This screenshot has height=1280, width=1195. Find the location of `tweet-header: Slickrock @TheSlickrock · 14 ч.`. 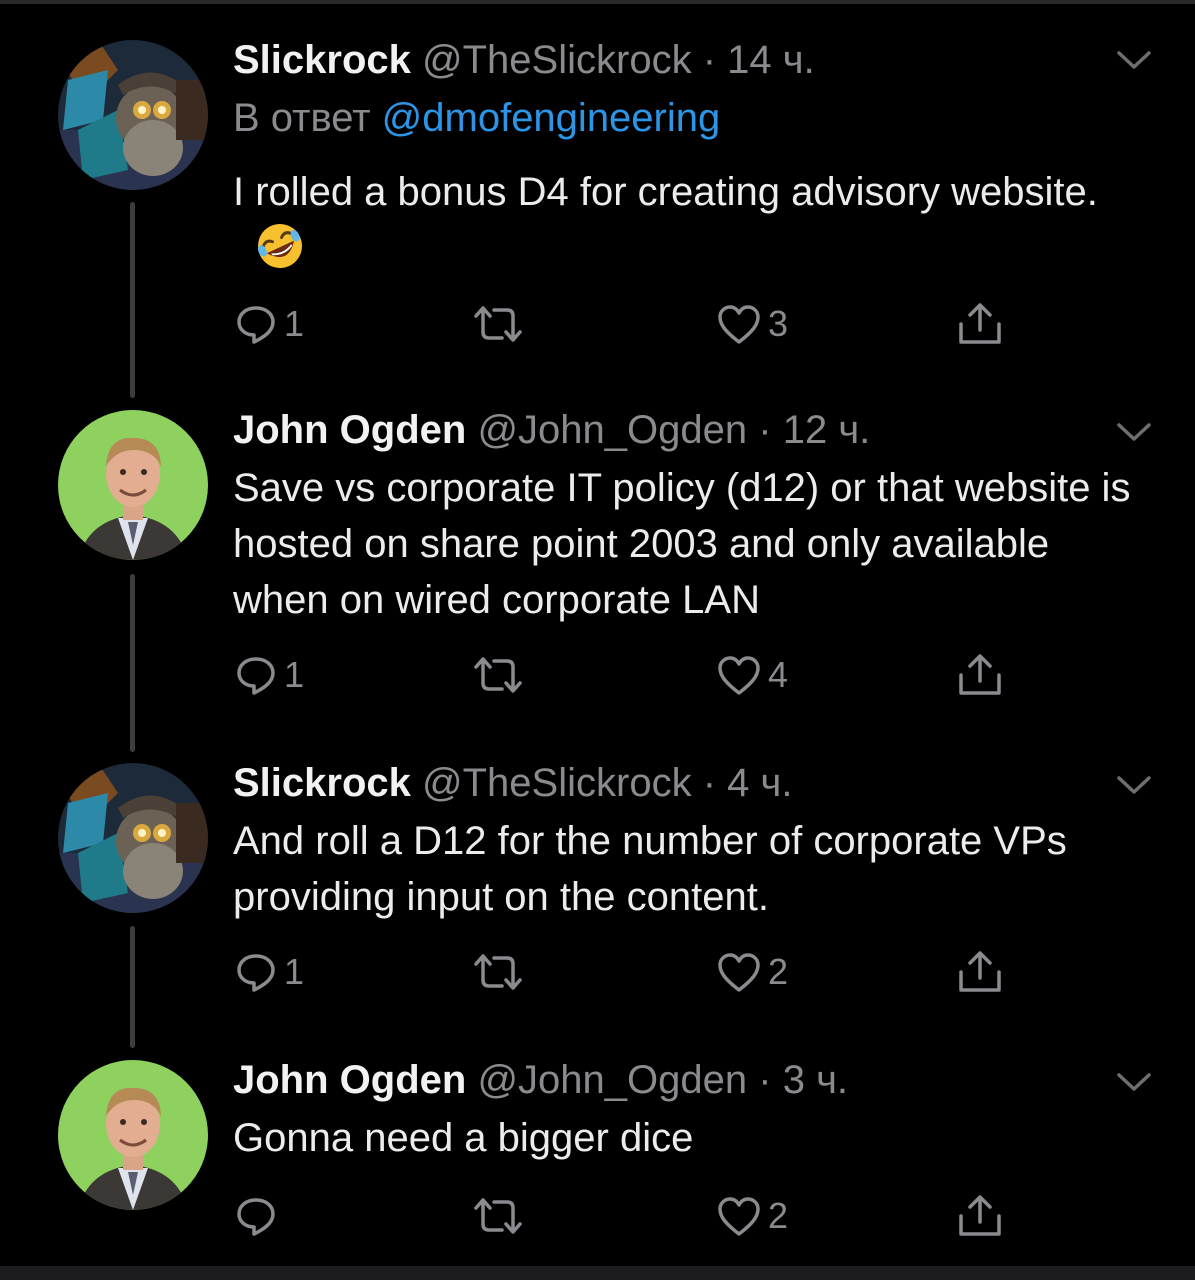

tweet-header: Slickrock @TheSlickrock · 14 ч. is located at coordinates (524, 60).